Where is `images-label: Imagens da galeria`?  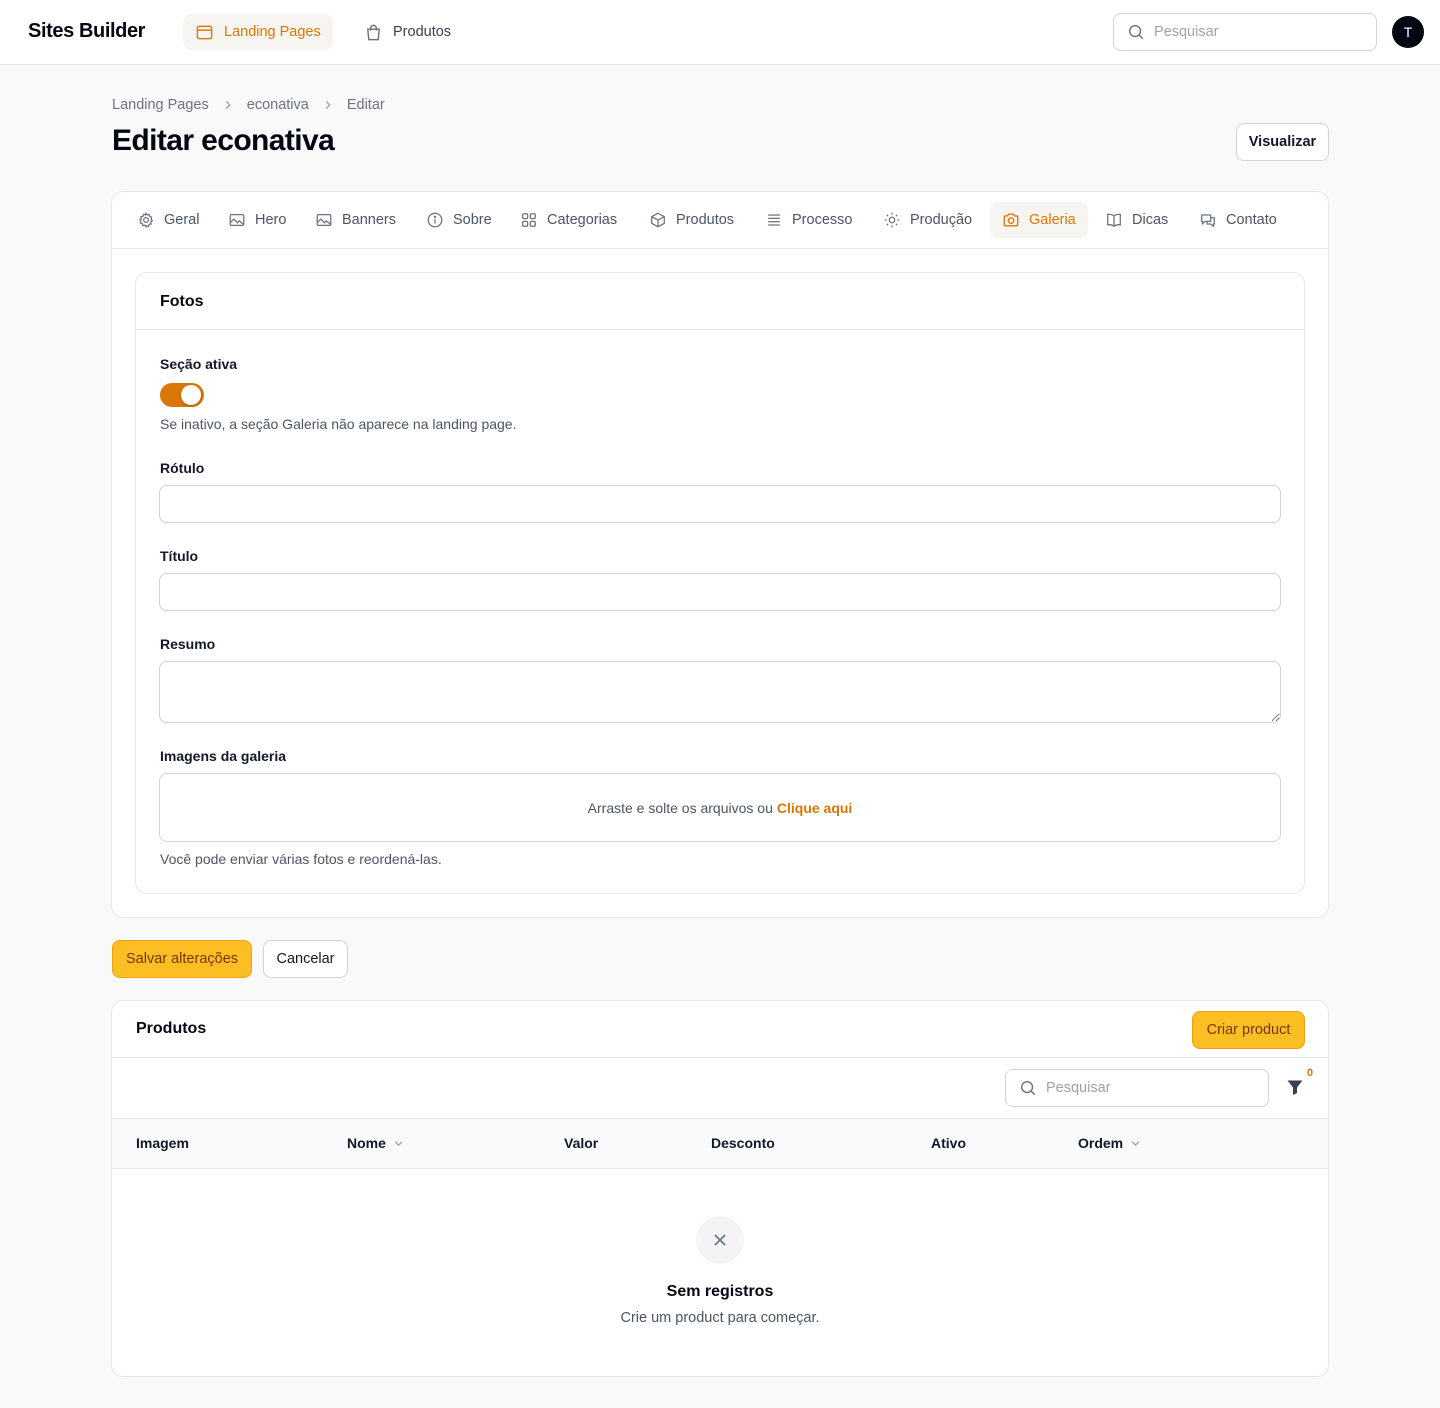
images-label: Imagens da galeria is located at coordinates (223, 756).